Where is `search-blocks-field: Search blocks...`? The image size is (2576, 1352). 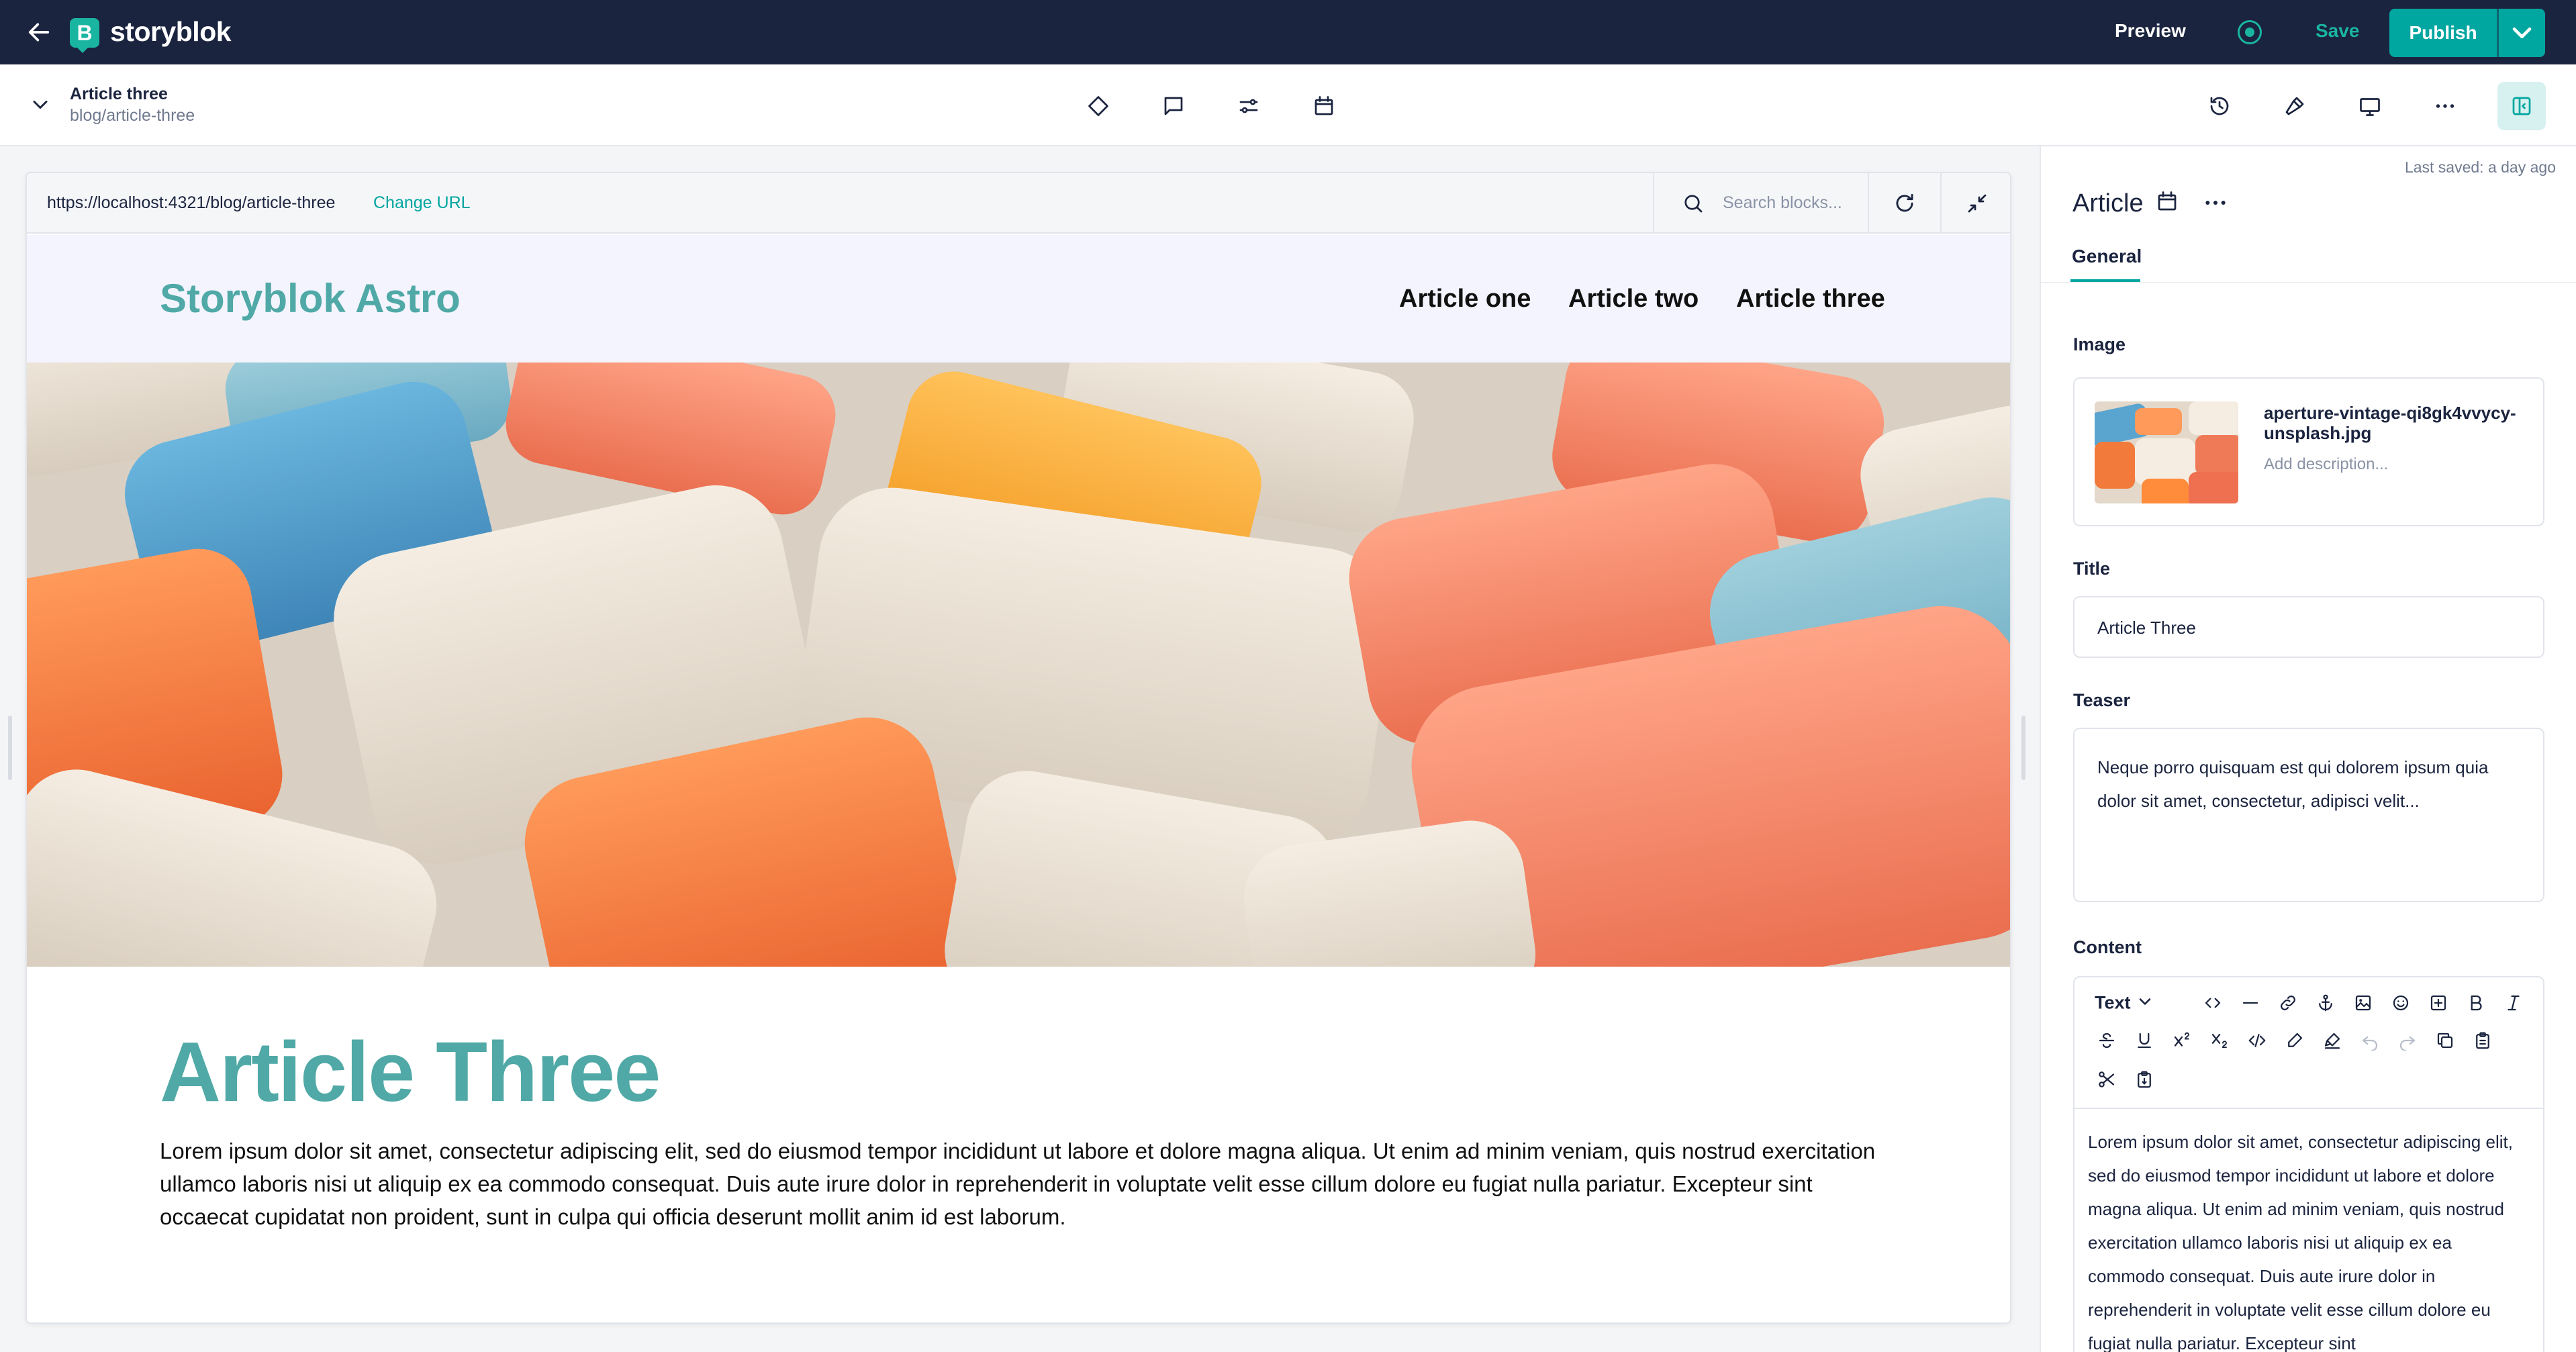
search-blocks-field: Search blocks... is located at coordinates (1760, 203).